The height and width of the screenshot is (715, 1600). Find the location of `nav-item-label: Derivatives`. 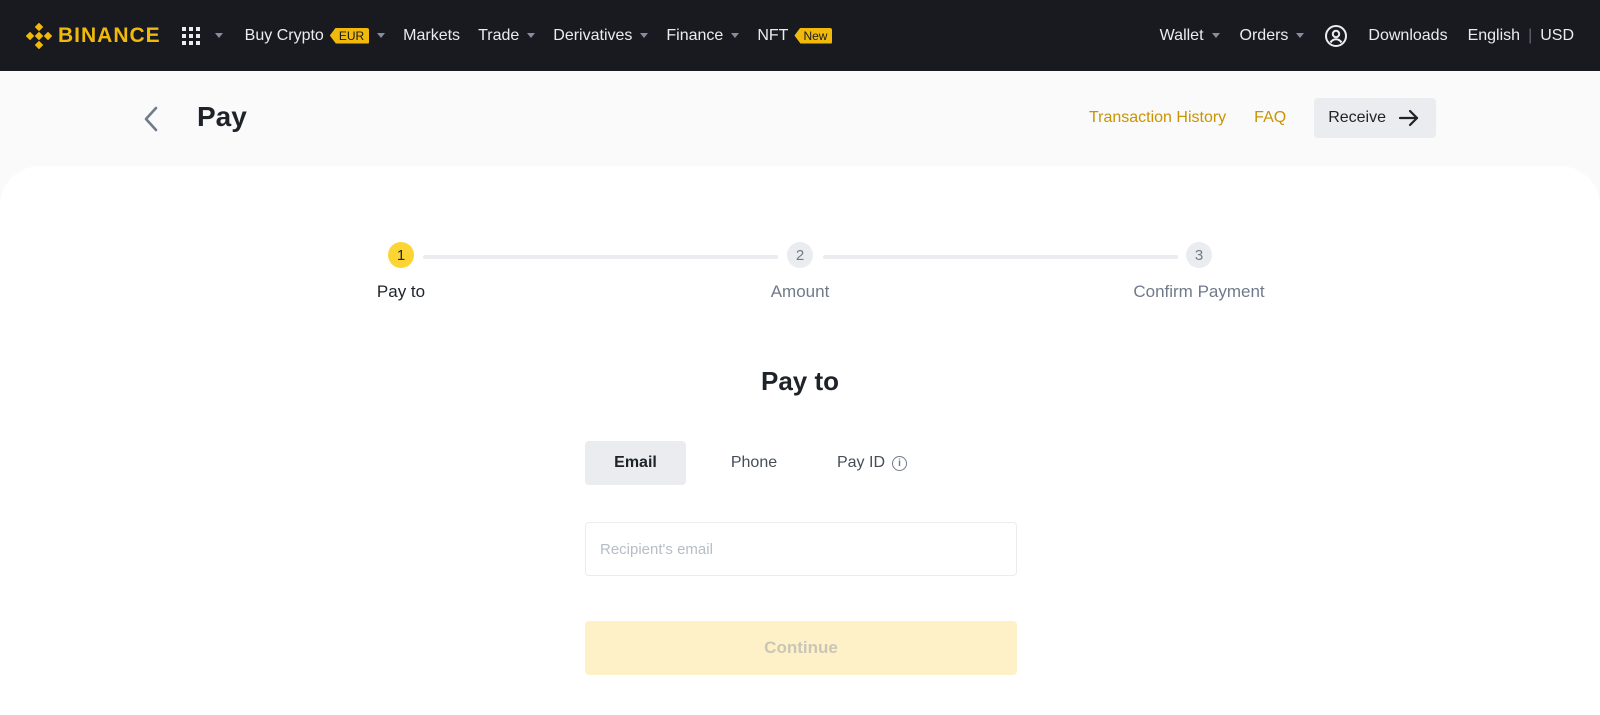

nav-item-label: Derivatives is located at coordinates (593, 35).